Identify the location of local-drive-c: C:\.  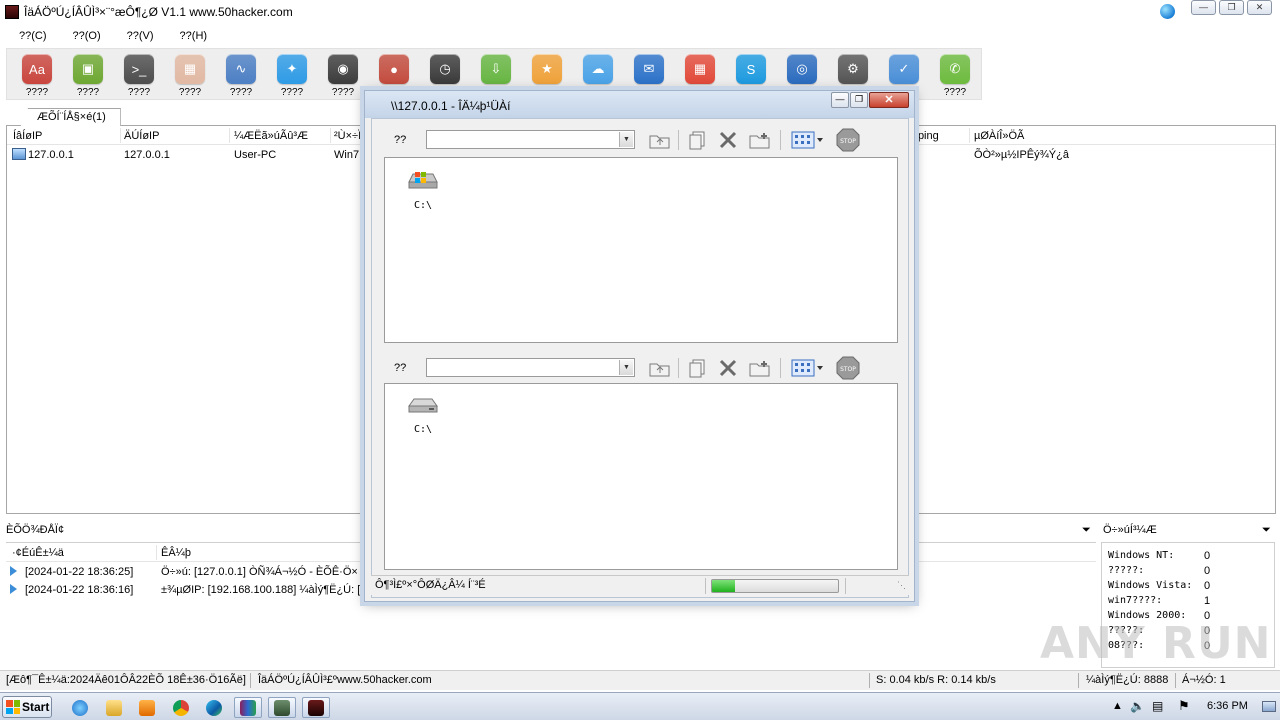
(423, 190).